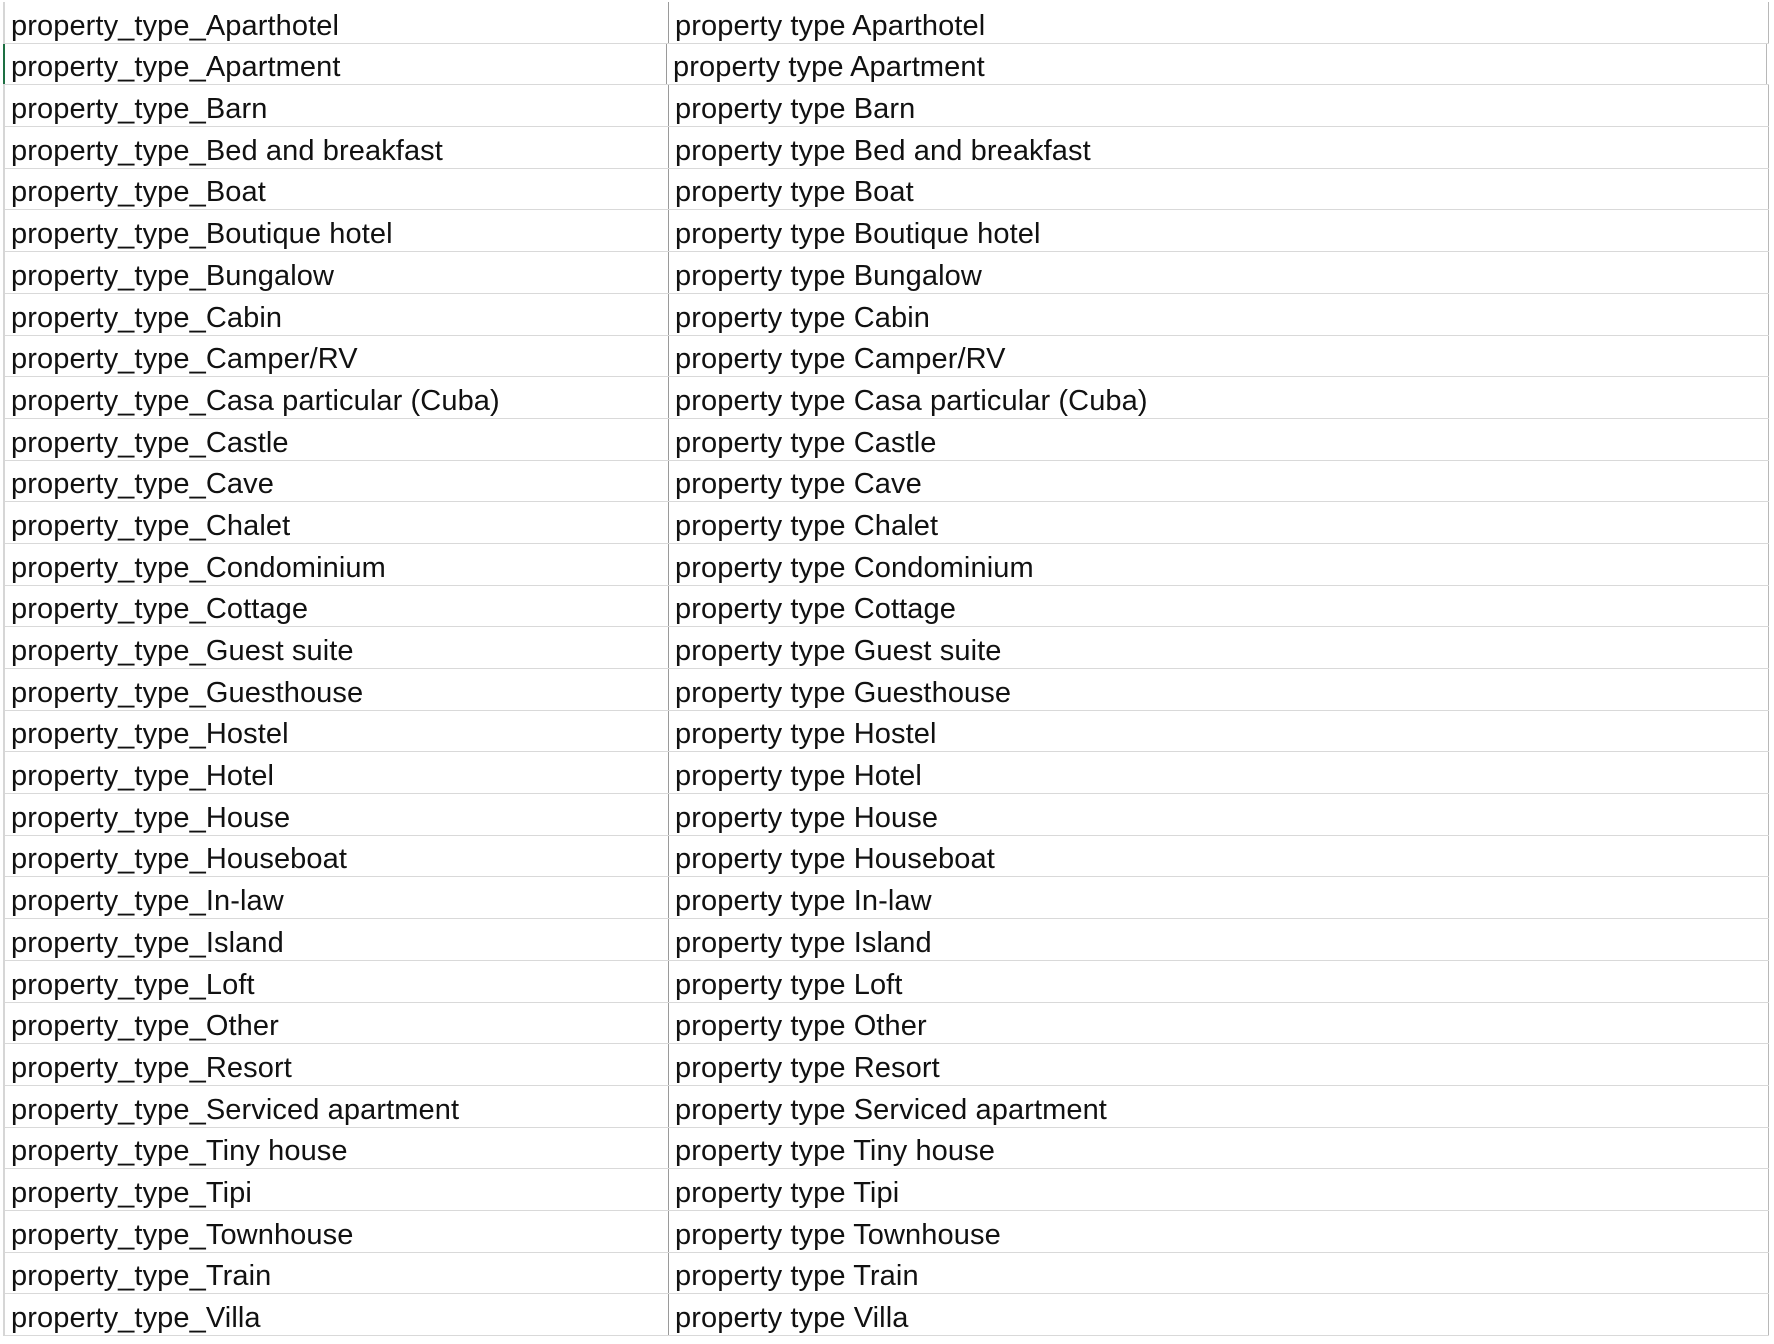 The image size is (1774, 1344). I want to click on cell-column-a: property_type_Aparthotel, so click(337, 22).